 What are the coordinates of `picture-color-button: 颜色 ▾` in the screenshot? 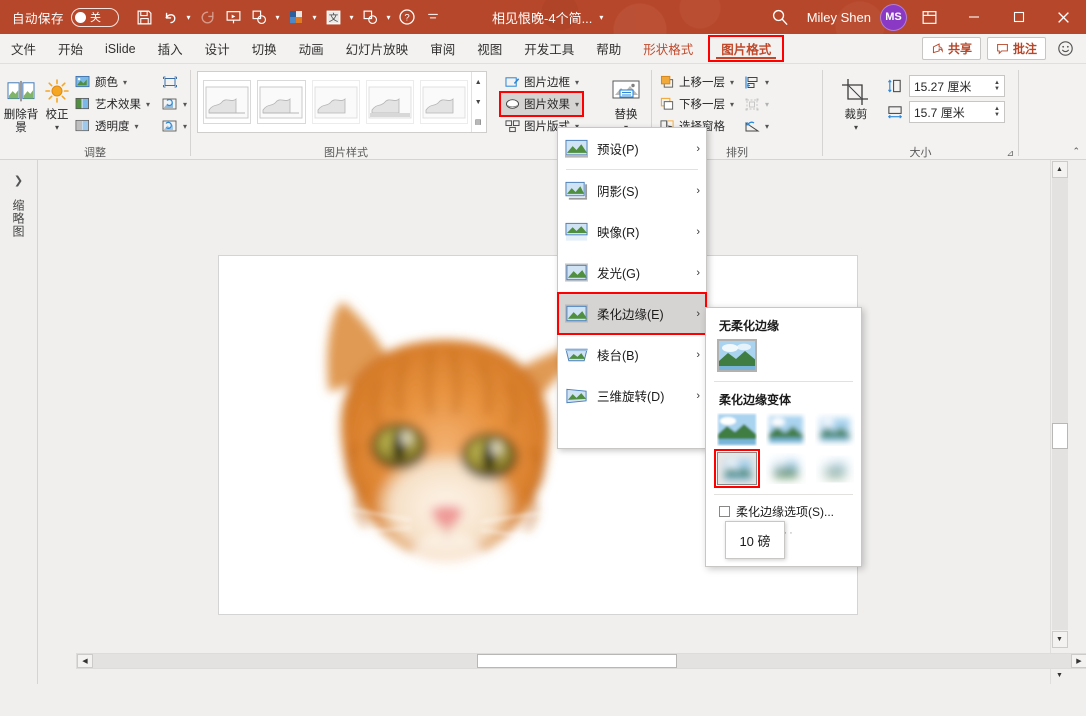 It's located at (112, 82).